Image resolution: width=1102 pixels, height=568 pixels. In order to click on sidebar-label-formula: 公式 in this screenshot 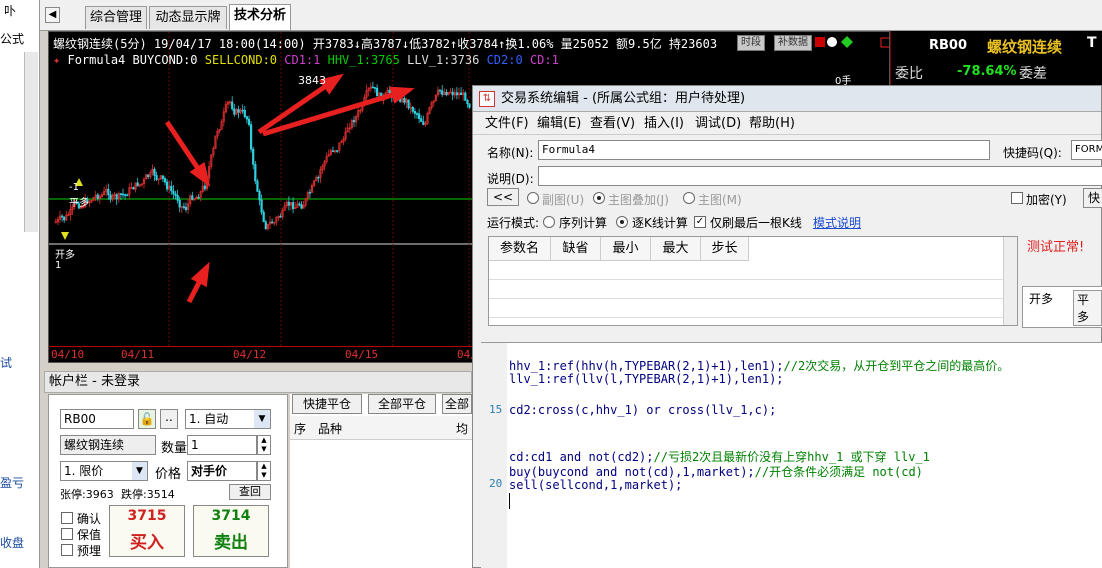, I will do `click(12, 38)`.